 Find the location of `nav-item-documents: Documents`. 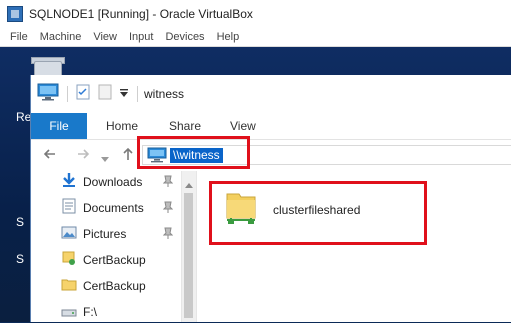

nav-item-documents: Documents is located at coordinates (102, 208).